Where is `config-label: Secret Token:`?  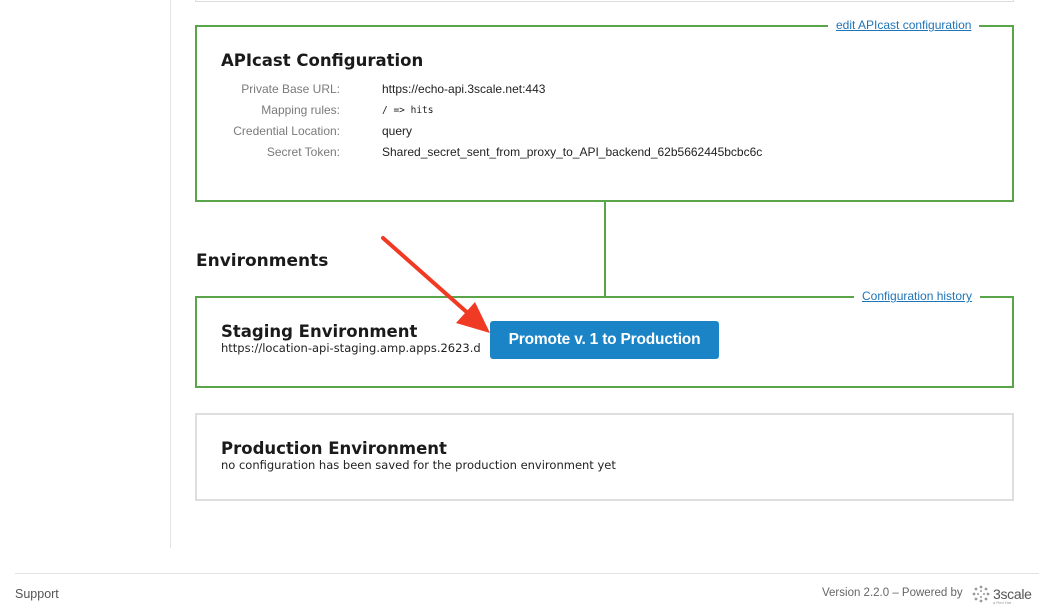
config-label: Secret Token: is located at coordinates (303, 152).